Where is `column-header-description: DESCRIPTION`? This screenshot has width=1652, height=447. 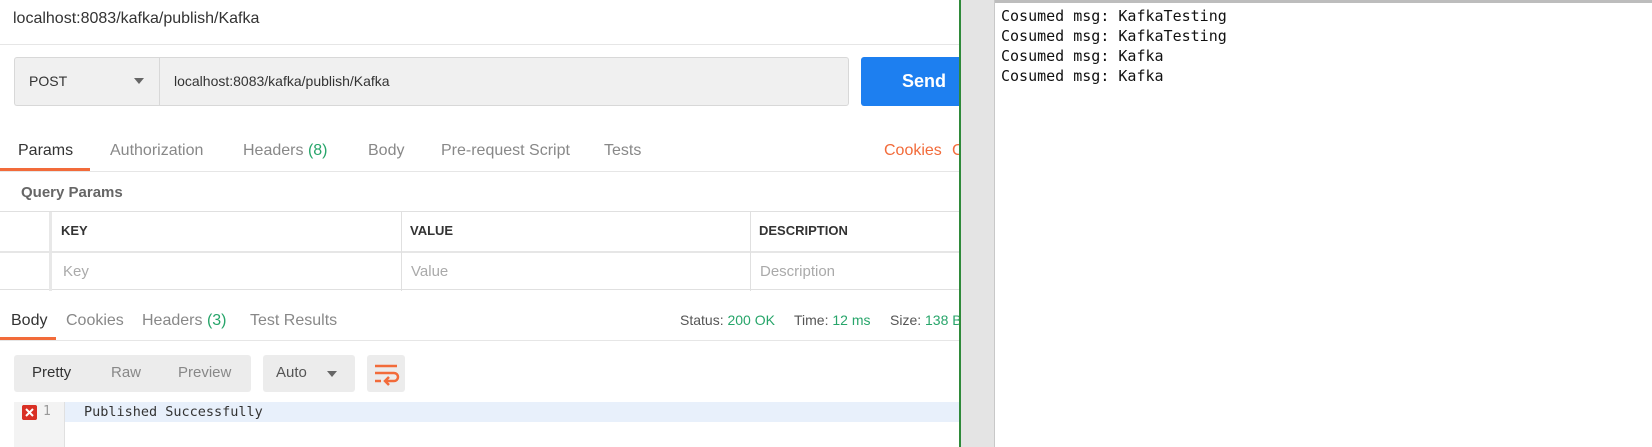
column-header-description: DESCRIPTION is located at coordinates (803, 230).